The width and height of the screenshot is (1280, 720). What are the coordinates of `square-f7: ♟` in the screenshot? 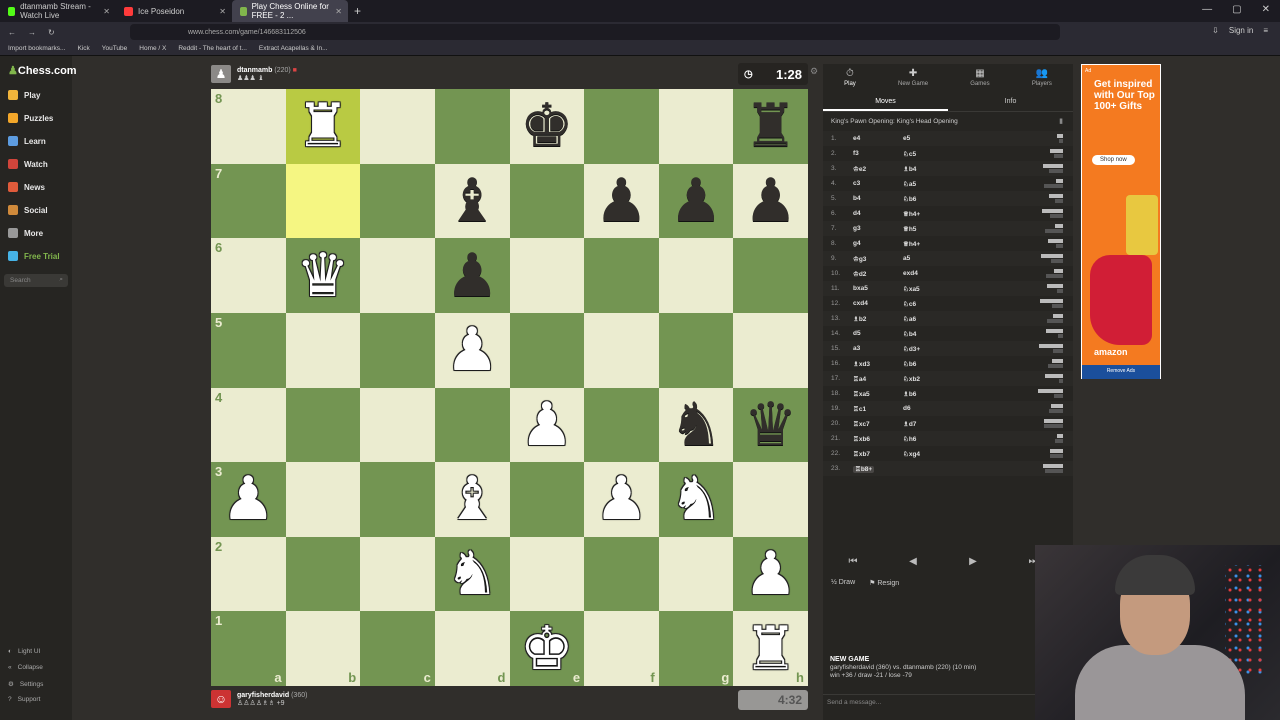 It's located at (621, 201).